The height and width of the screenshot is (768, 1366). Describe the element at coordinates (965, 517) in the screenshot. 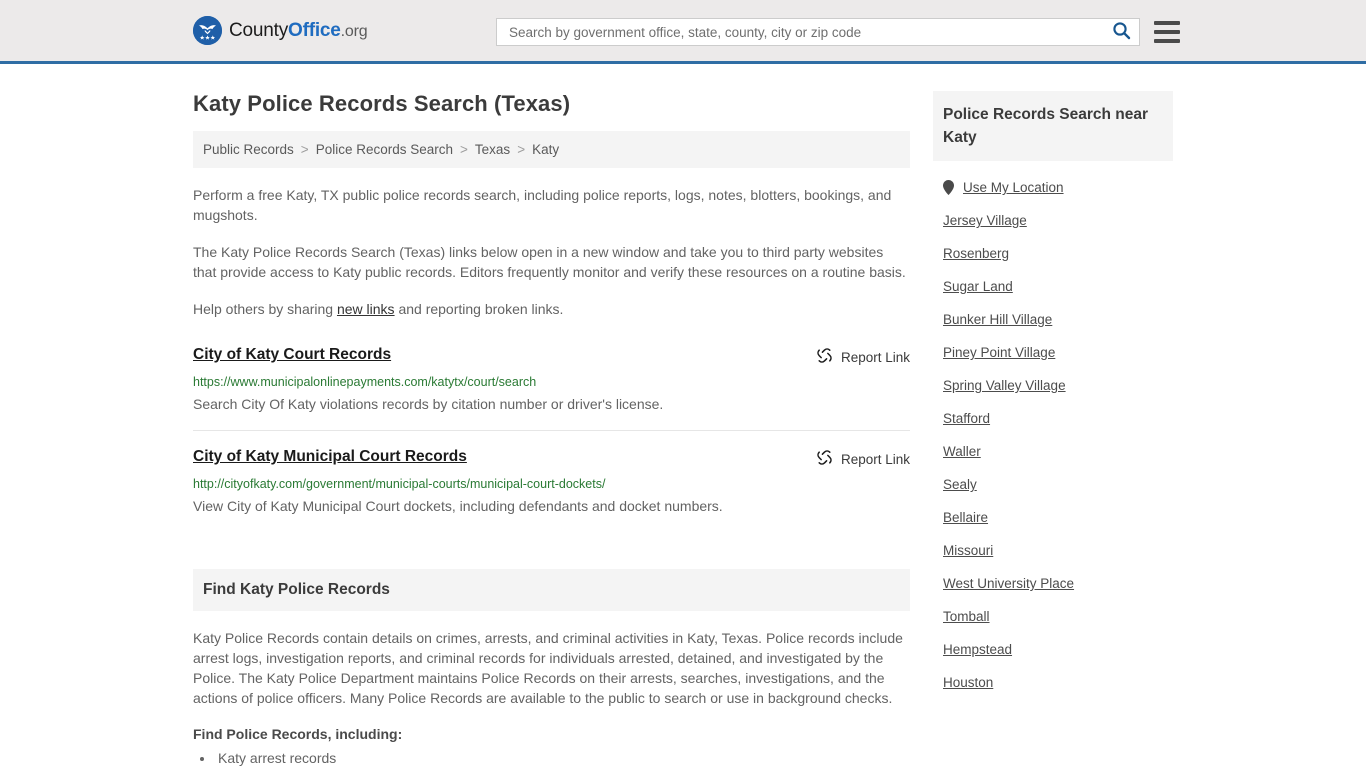

I see `sidebar-link: Bellaire` at that location.